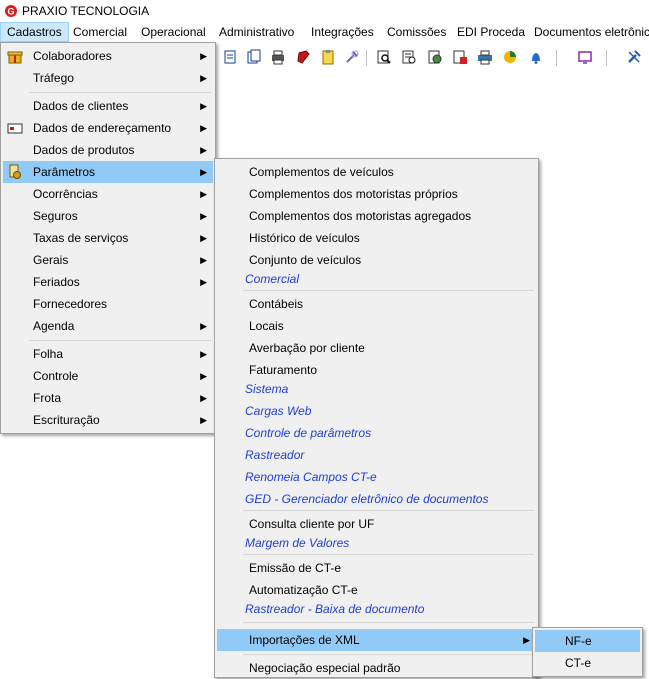  Describe the element at coordinates (254, 57) in the screenshot. I see `documents-icon` at that location.